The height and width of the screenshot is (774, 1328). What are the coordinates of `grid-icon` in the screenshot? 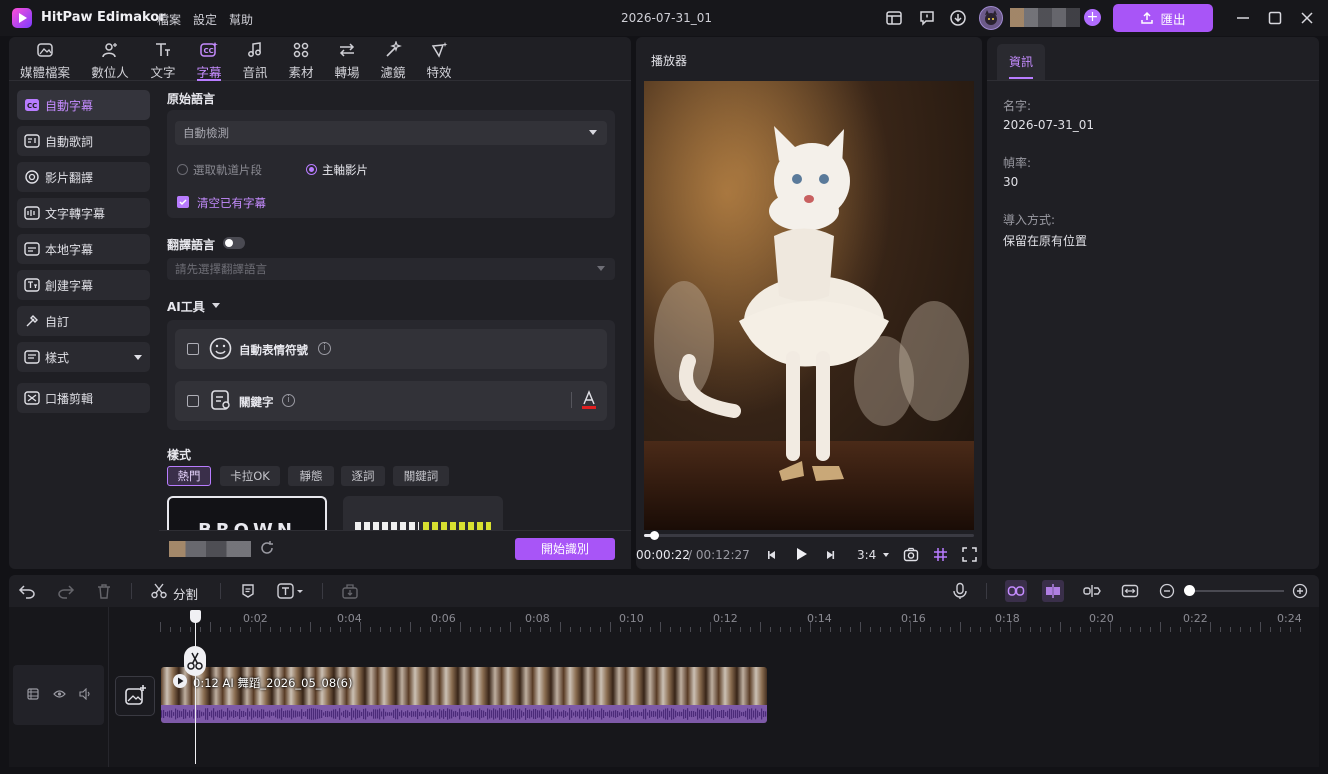 It's located at (940, 554).